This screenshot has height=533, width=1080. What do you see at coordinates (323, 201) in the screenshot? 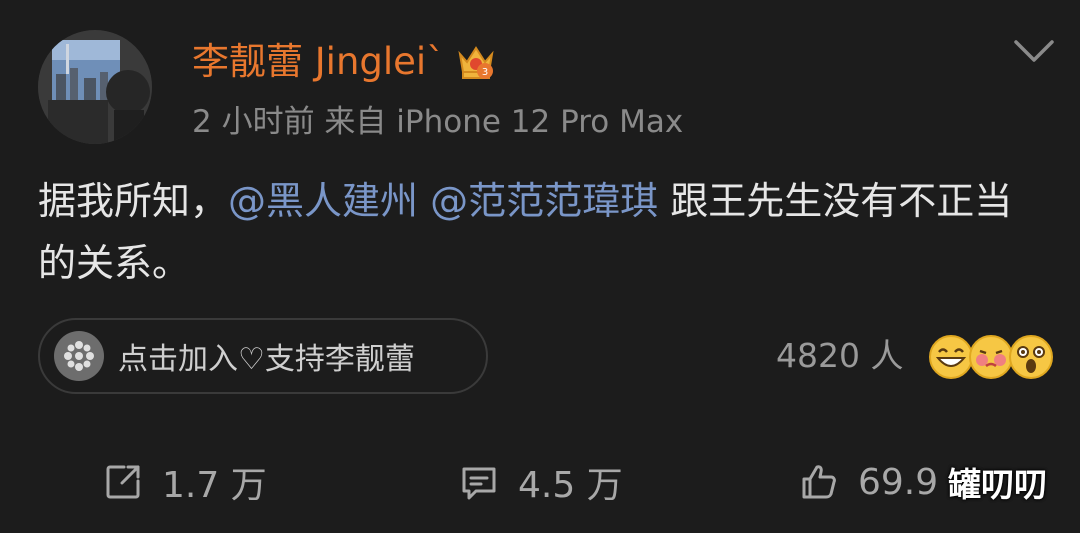
I see `mention-link: @黑人建州` at bounding box center [323, 201].